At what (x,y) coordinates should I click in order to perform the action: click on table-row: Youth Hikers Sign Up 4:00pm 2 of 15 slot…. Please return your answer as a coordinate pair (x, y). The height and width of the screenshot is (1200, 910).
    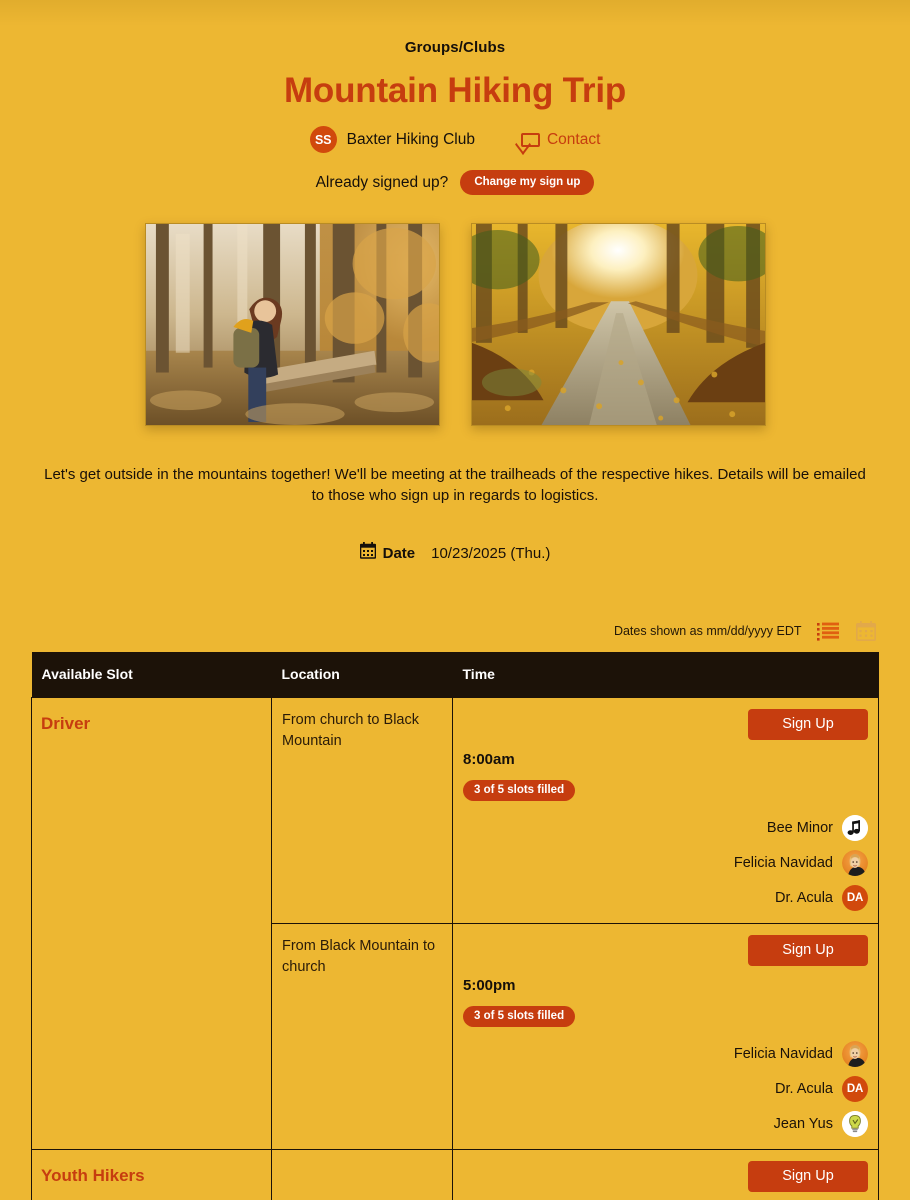
    Looking at the image, I should click on (455, 1174).